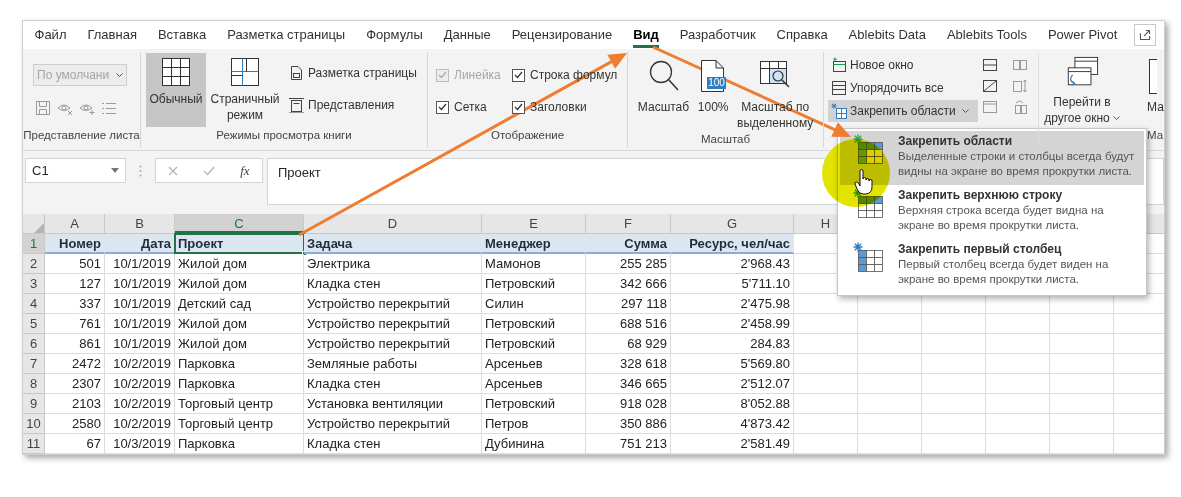 The height and width of the screenshot is (497, 1181). What do you see at coordinates (34, 404) in the screenshot?
I see `row-number: 9` at bounding box center [34, 404].